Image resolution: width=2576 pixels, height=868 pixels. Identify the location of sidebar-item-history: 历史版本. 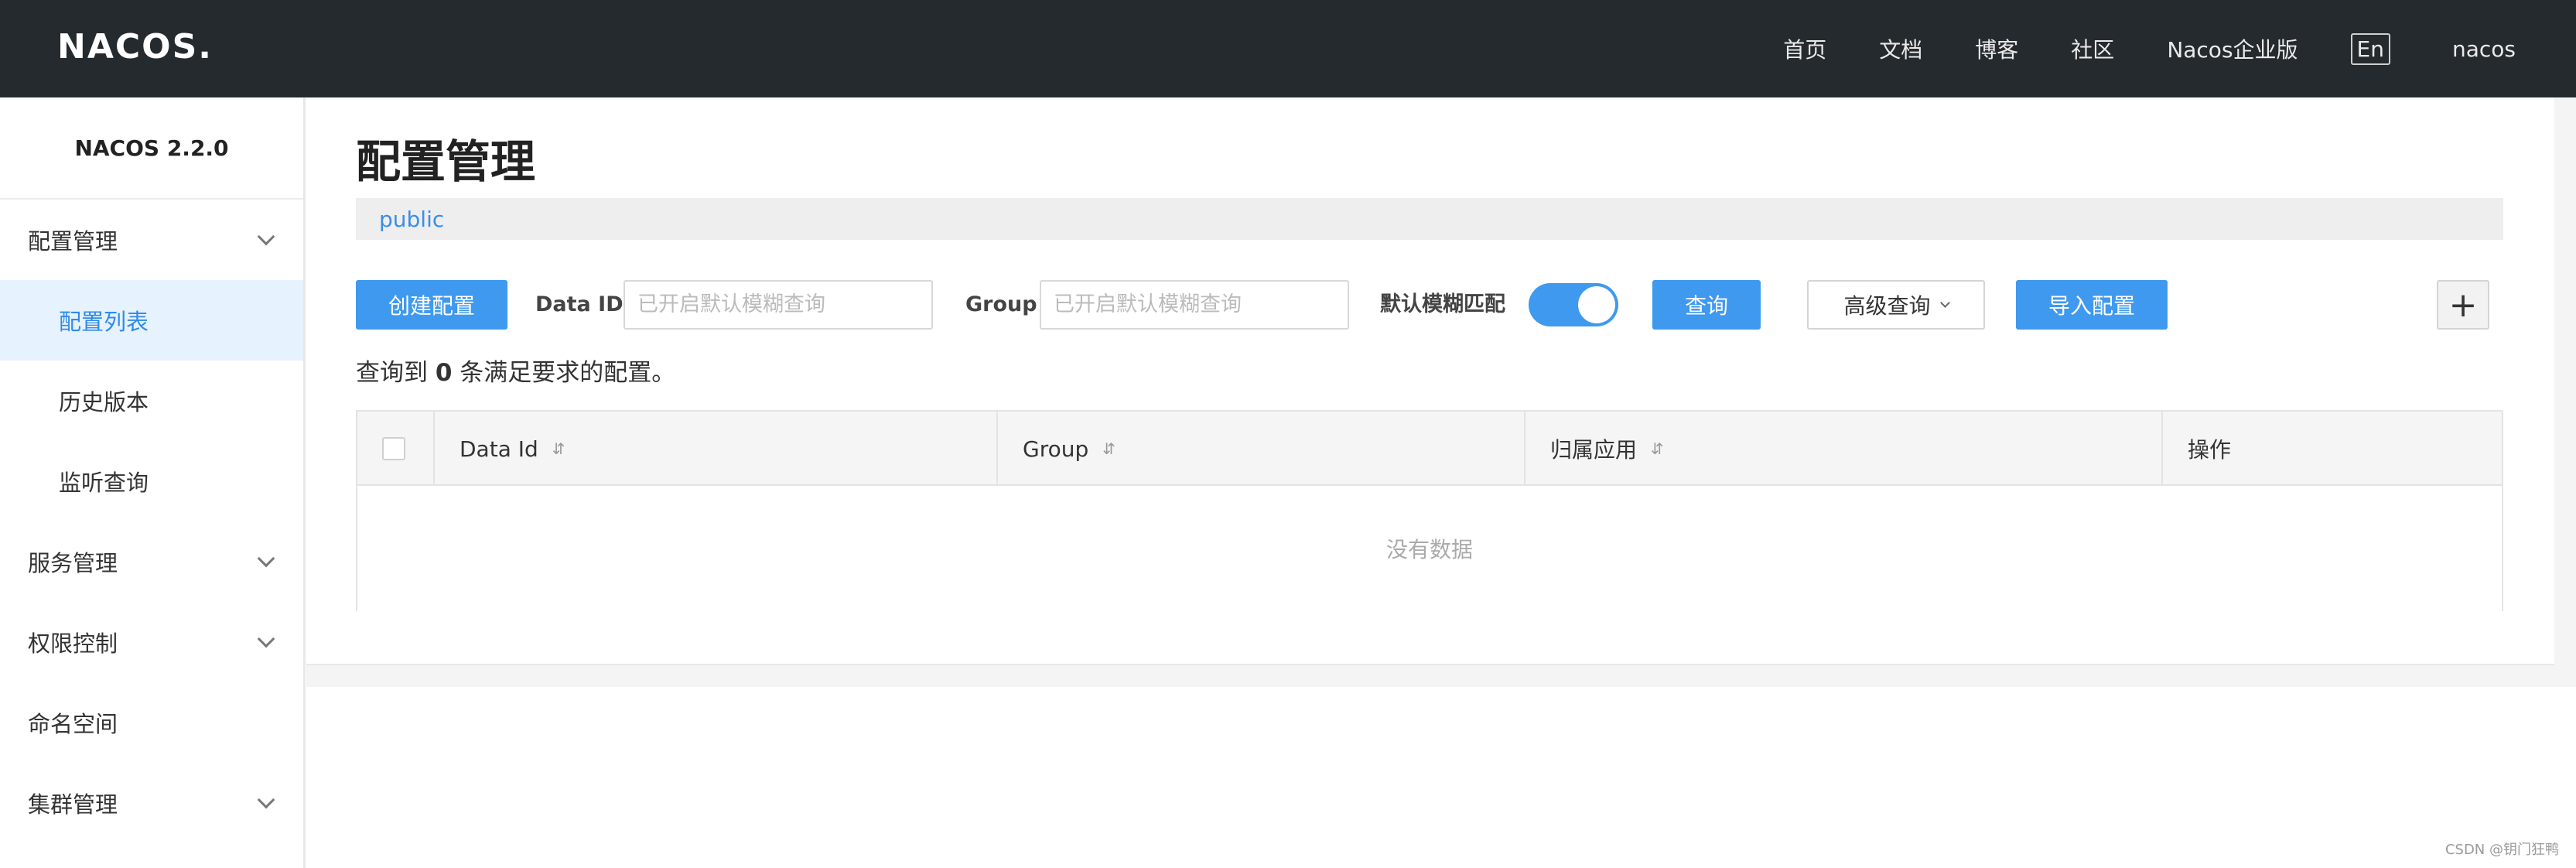
(151, 401).